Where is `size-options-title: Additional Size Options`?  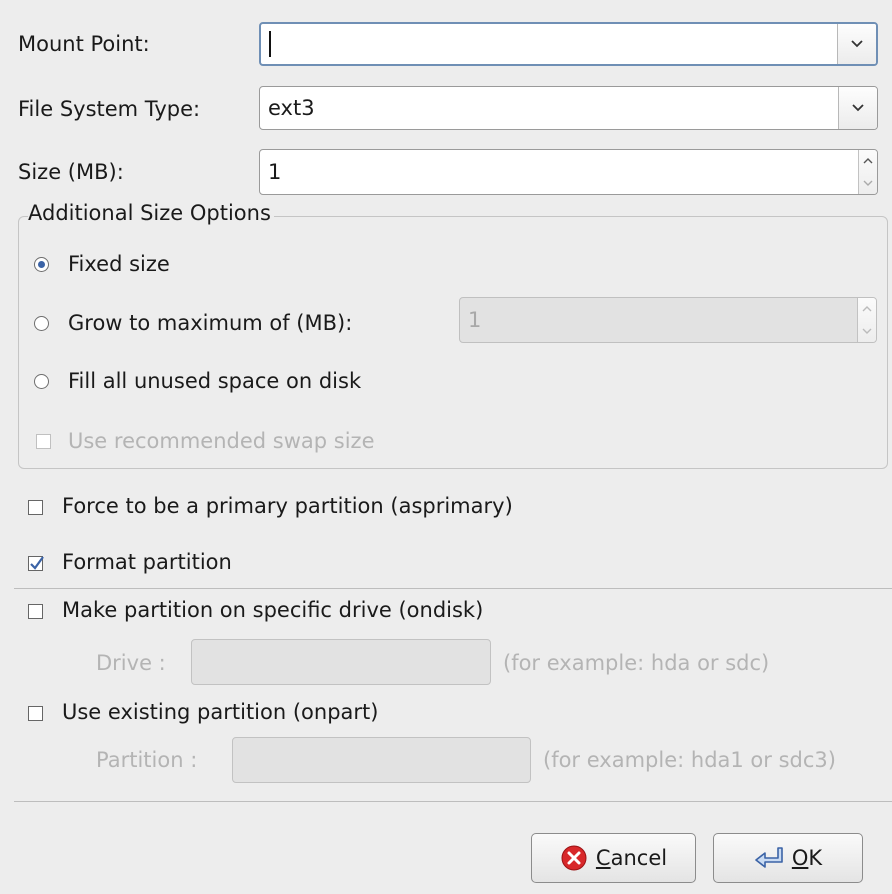 size-options-title: Additional Size Options is located at coordinates (151, 213).